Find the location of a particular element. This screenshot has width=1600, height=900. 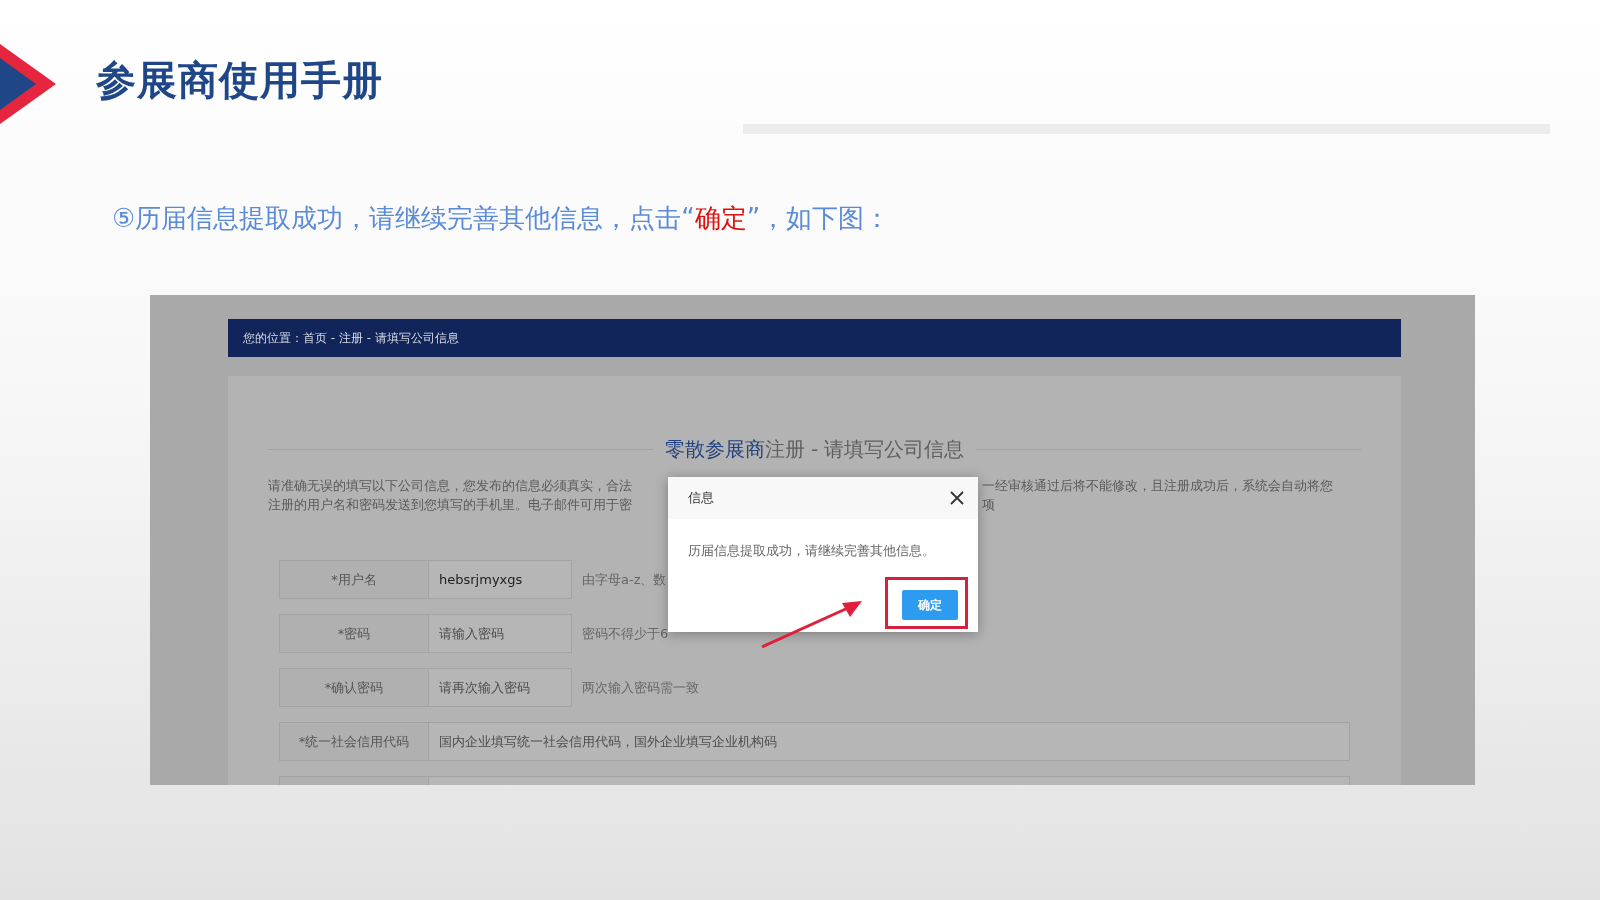

field-hint: 由字母a-z、数 is located at coordinates (624, 579).